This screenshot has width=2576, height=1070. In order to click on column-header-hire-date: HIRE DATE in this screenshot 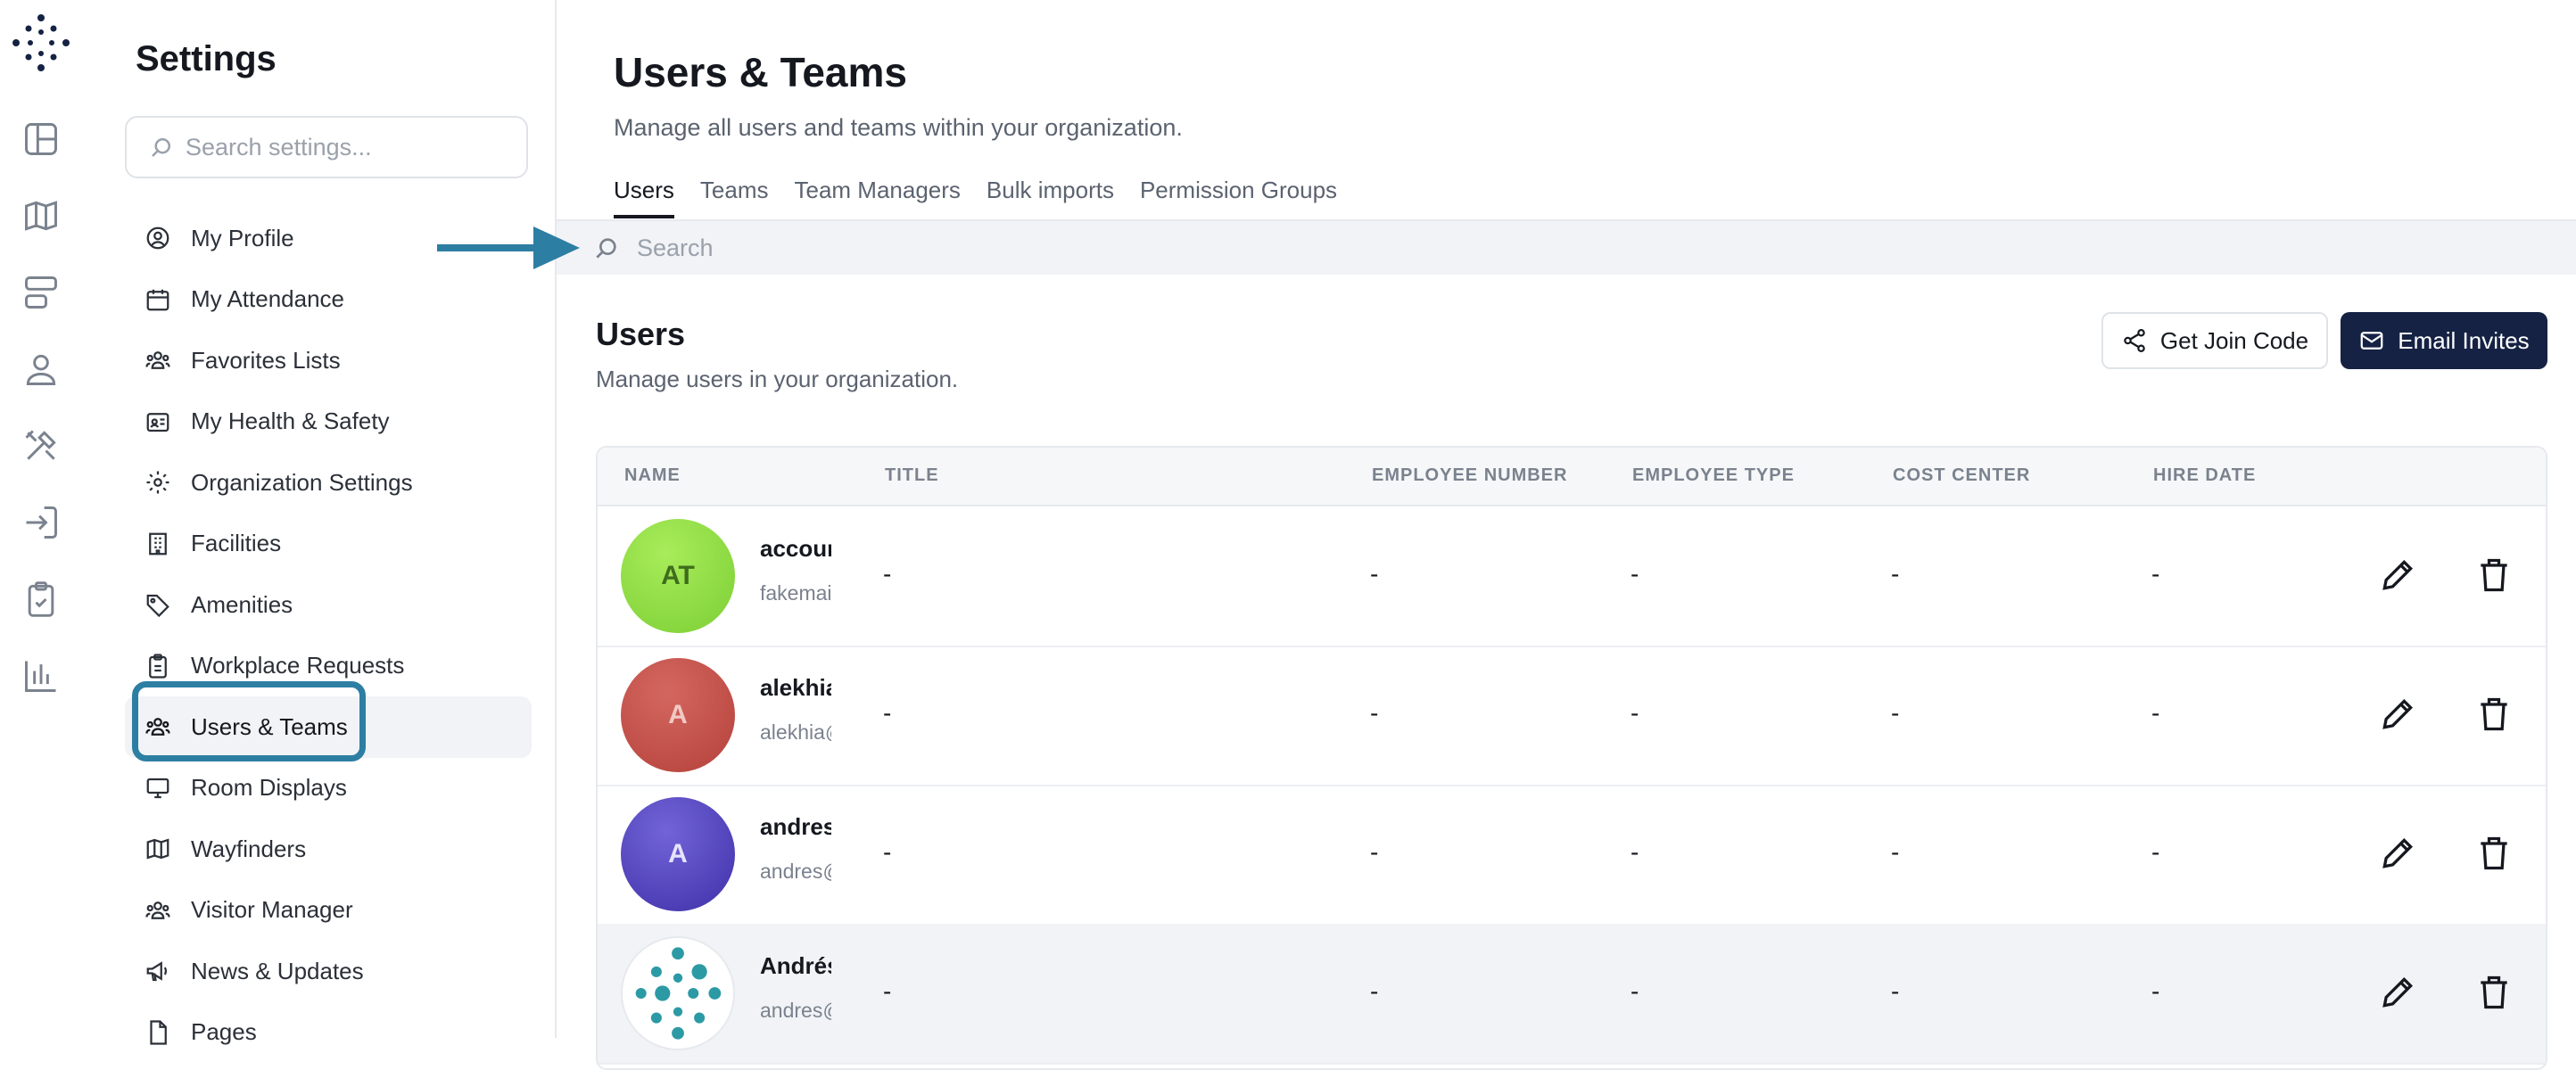, I will do `click(2204, 475)`.